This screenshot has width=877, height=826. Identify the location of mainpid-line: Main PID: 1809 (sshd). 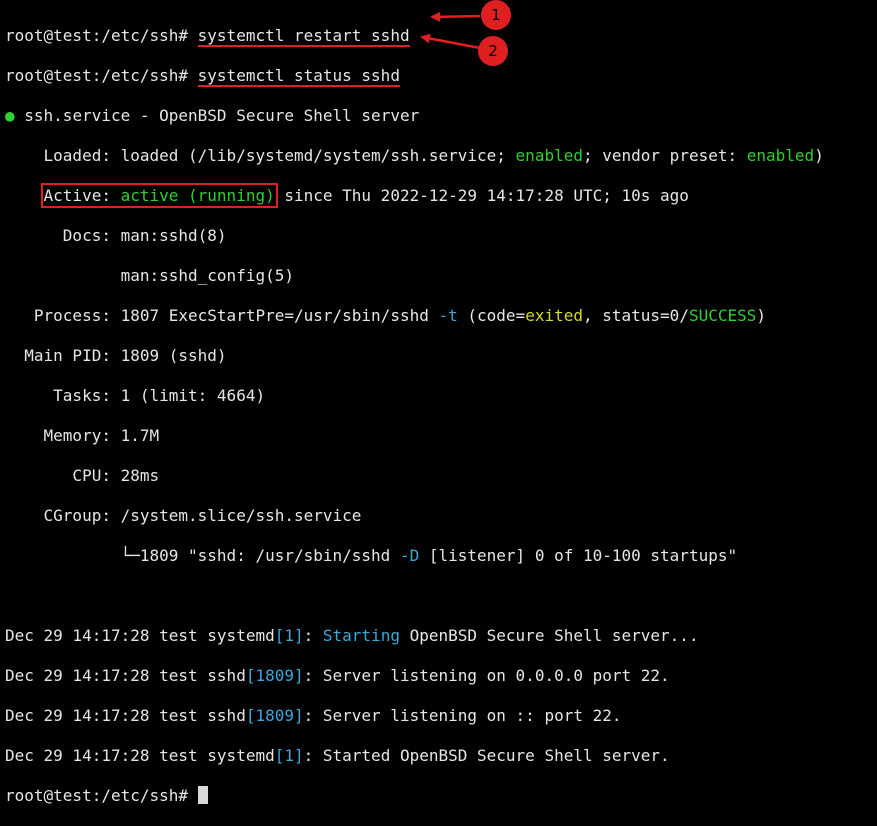
(116, 355).